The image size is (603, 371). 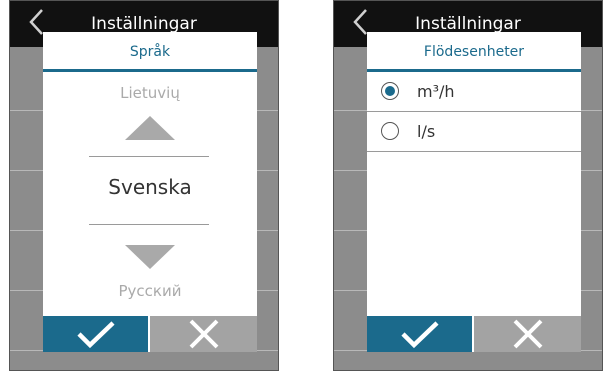 I want to click on next-language: Русский, so click(x=150, y=291).